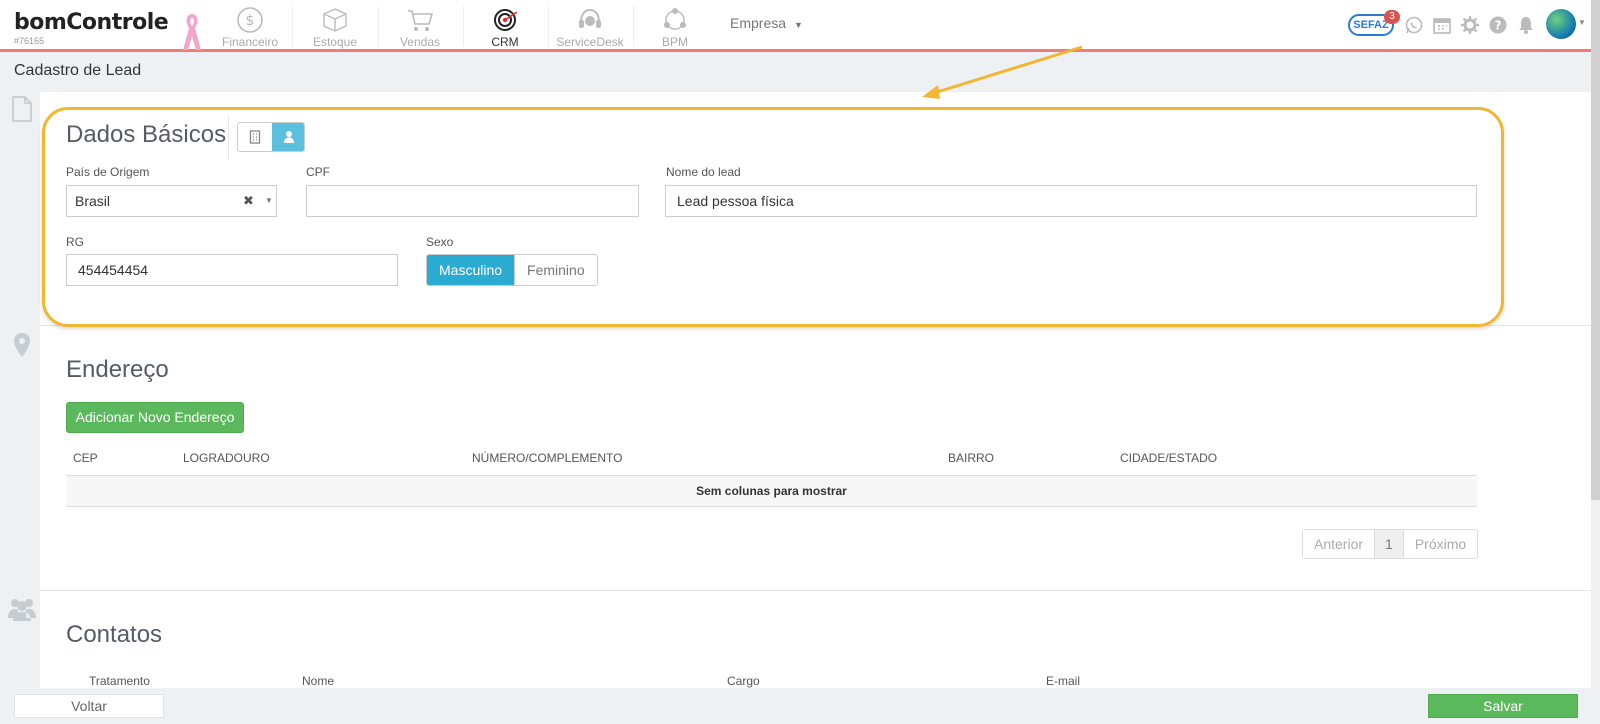  Describe the element at coordinates (674, 42) in the screenshot. I see `nav-label: BPM` at that location.